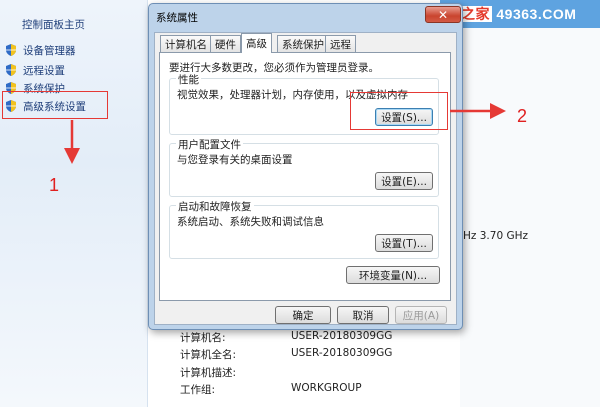 Image resolution: width=600 pixels, height=407 pixels. What do you see at coordinates (536, 14) in the screenshot?
I see `watermark-site: 49363.COM` at bounding box center [536, 14].